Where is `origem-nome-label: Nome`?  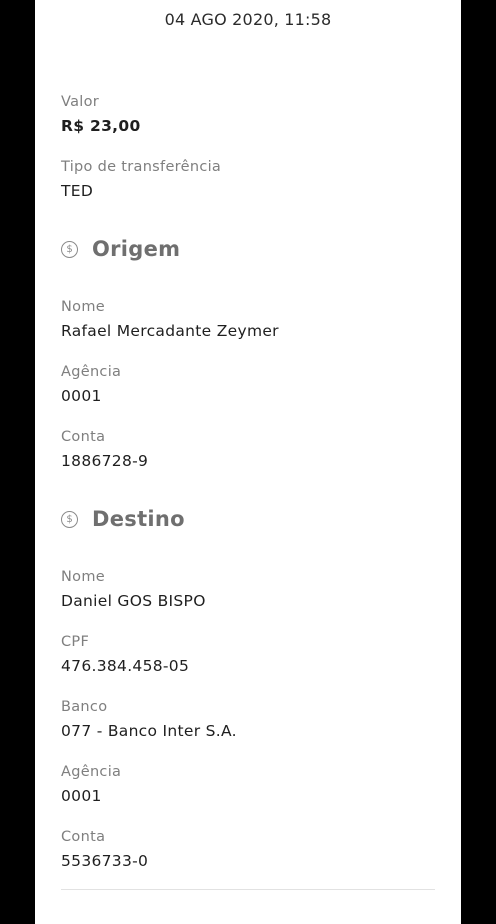
origem-nome-label: Nome is located at coordinates (83, 307).